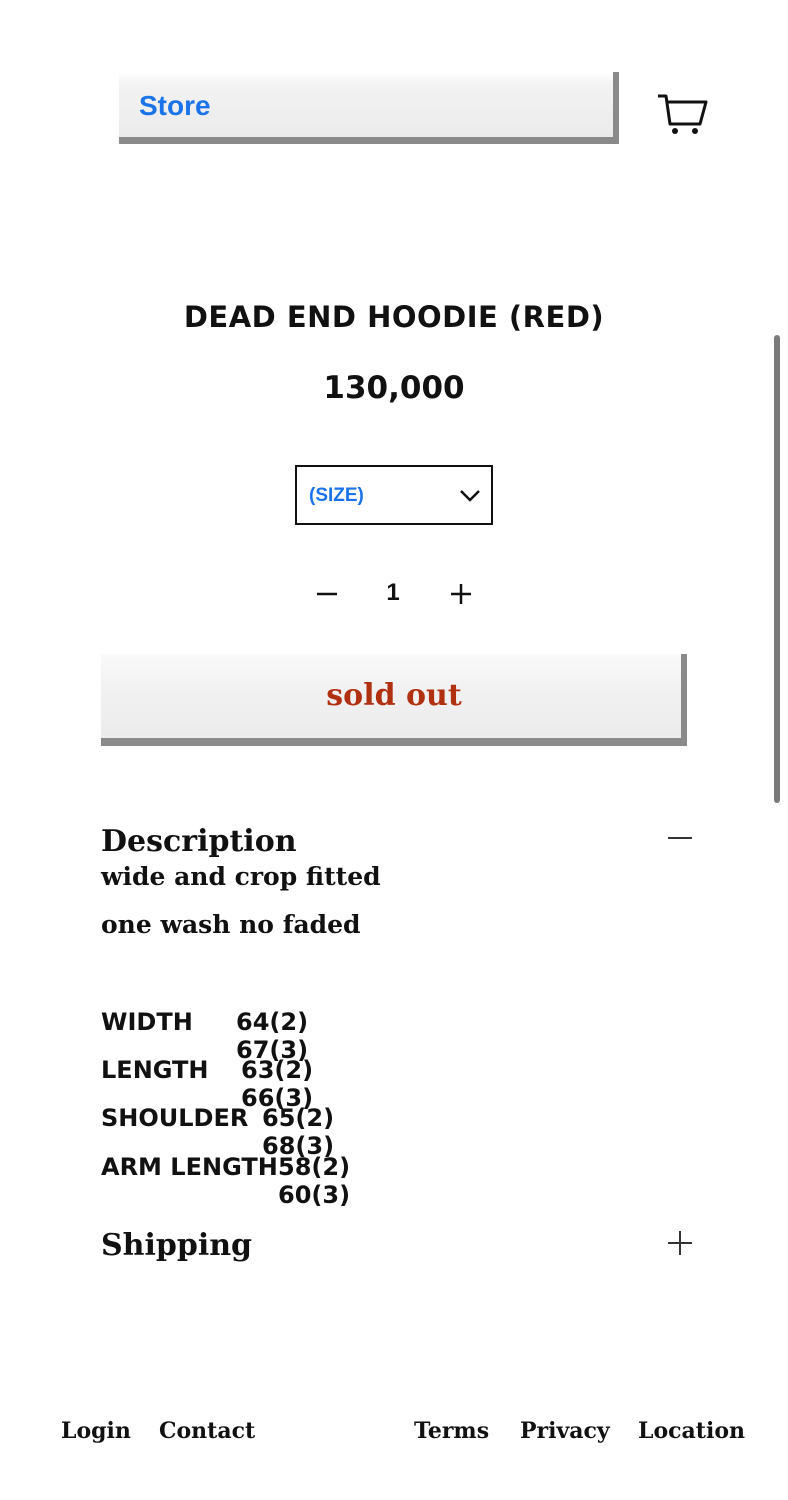 The image size is (788, 1500). I want to click on description-heading: Description, so click(199, 841).